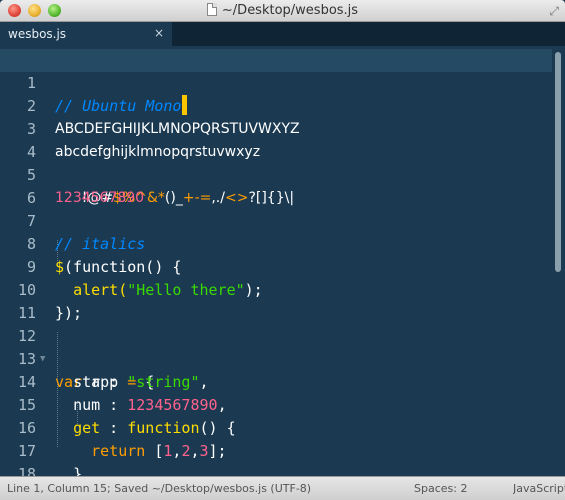  Describe the element at coordinates (276, 243) in the screenshot. I see `code-line-8: 8 $(function() {` at that location.